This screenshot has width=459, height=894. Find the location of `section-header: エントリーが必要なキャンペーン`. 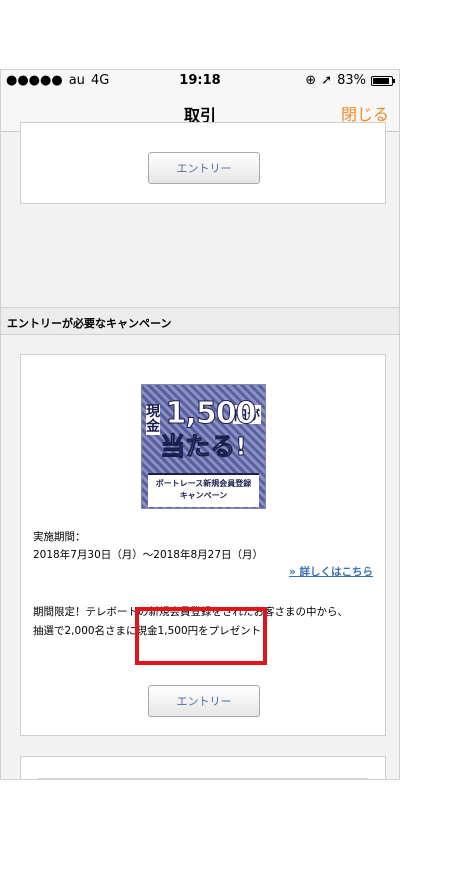

section-header: エントリーが必要なキャンペーン is located at coordinates (200, 321).